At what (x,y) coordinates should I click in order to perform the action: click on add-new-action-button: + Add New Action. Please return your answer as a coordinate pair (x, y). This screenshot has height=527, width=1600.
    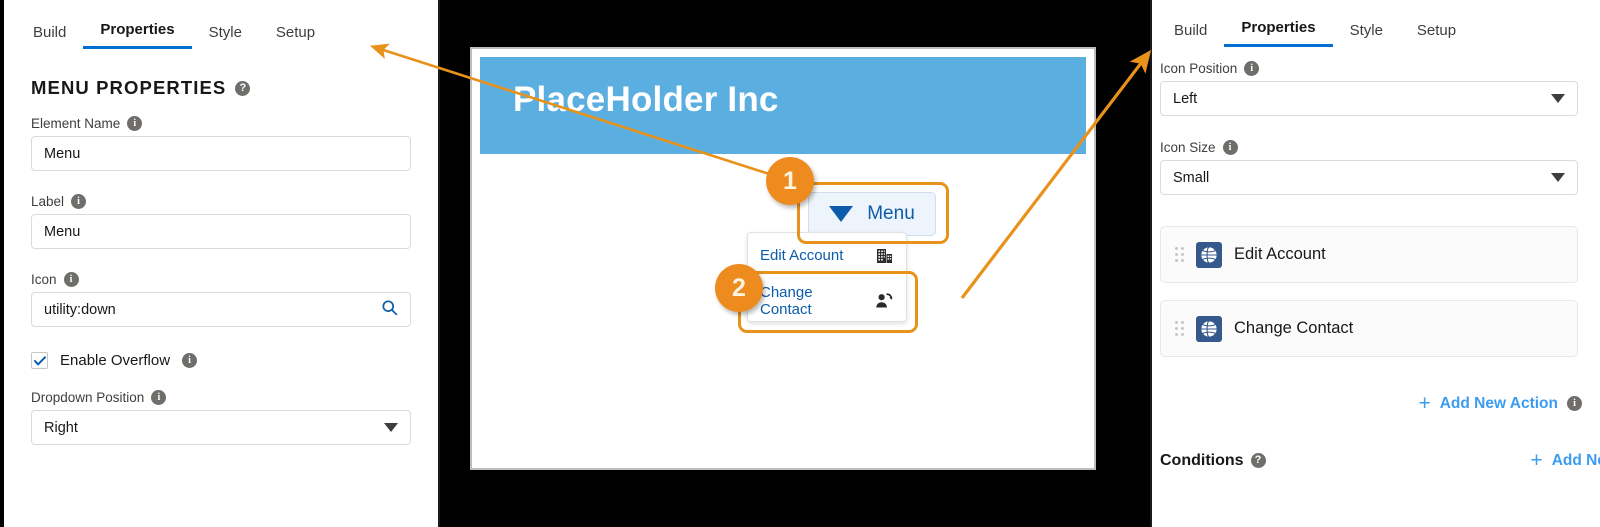
    Looking at the image, I should click on (1488, 403).